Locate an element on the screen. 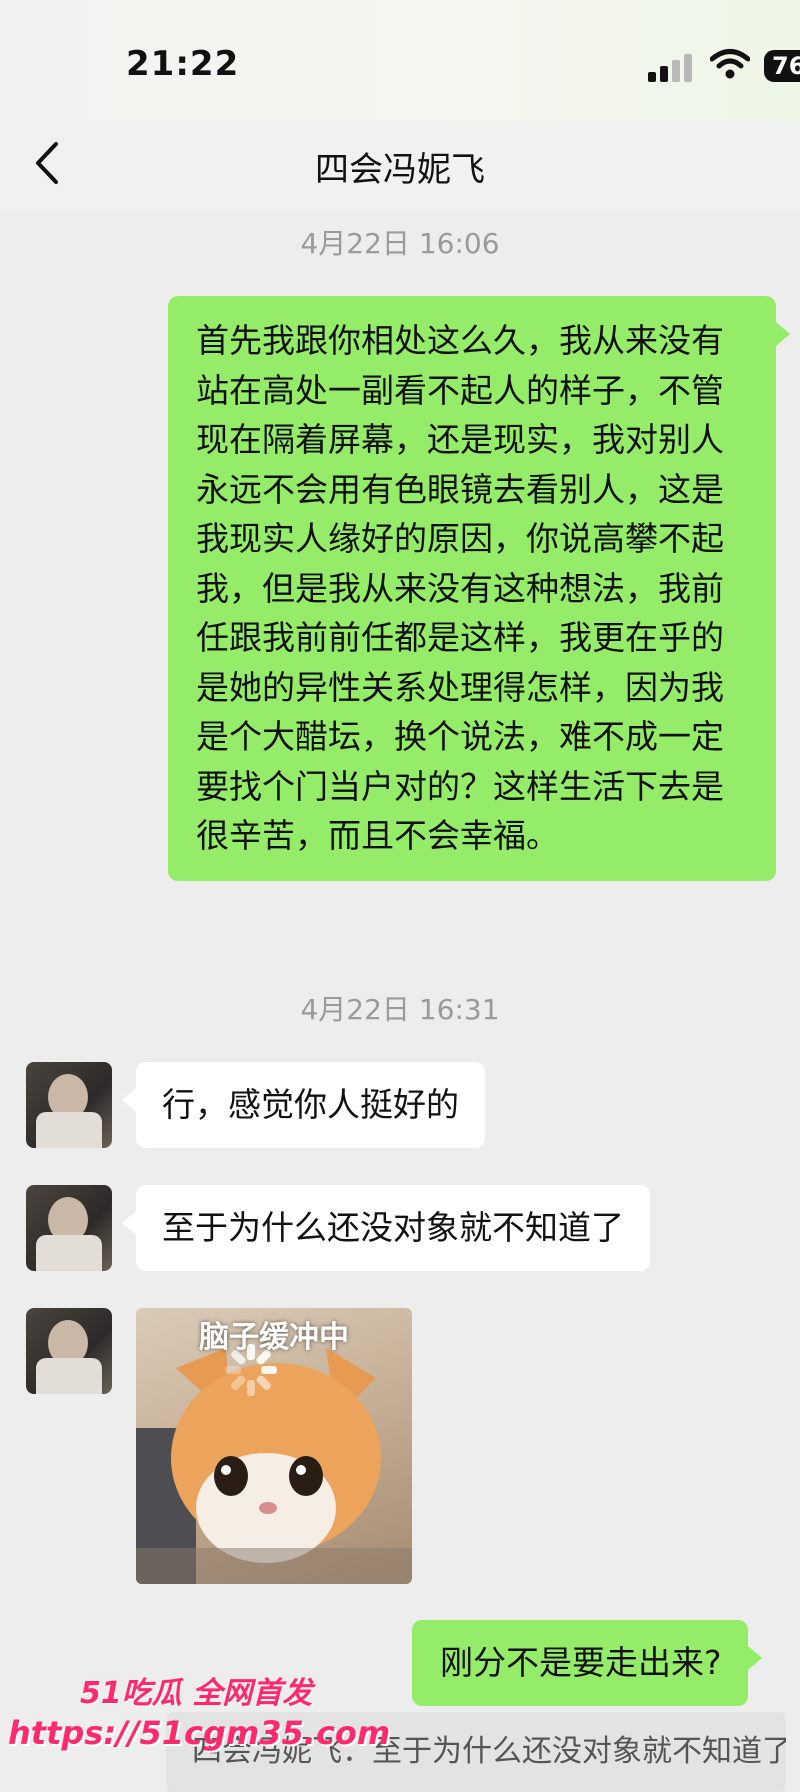  watermark-url: https://51cgm35.com is located at coordinates (199, 1733).